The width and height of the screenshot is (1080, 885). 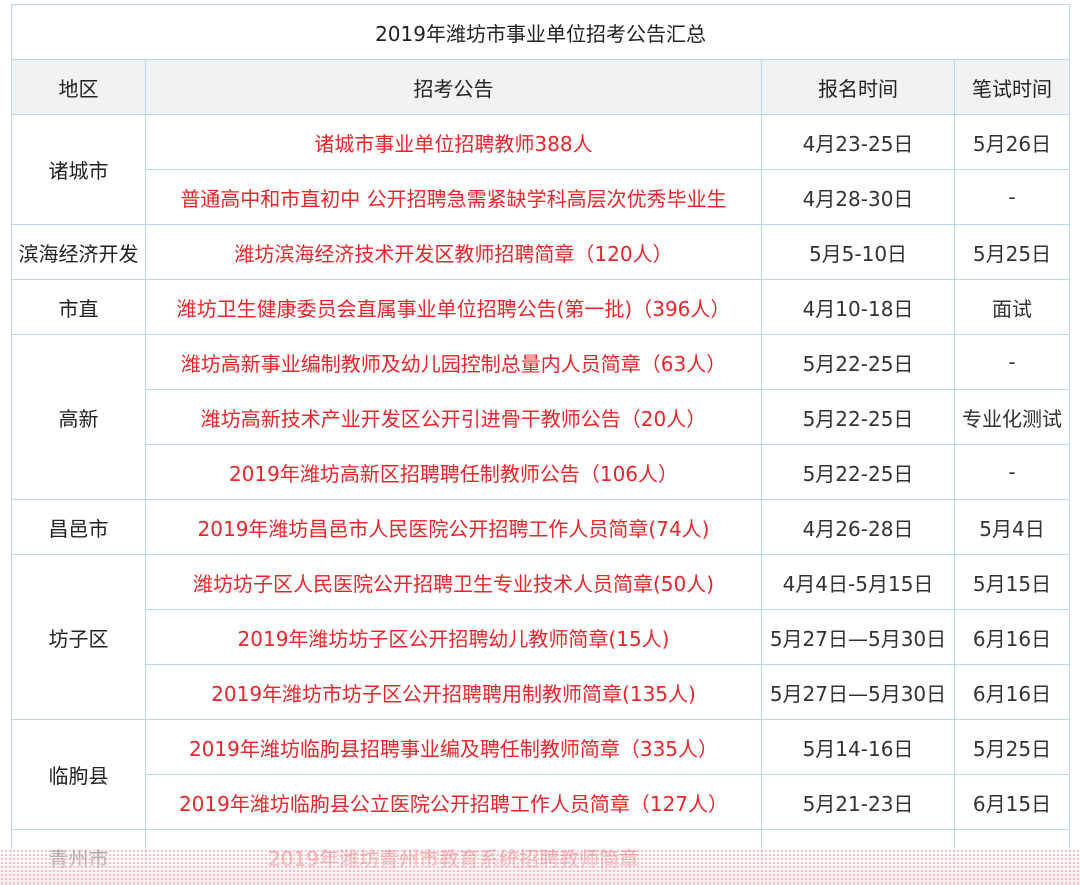 I want to click on registration-time-cell: 4月23-25日, so click(x=858, y=142).